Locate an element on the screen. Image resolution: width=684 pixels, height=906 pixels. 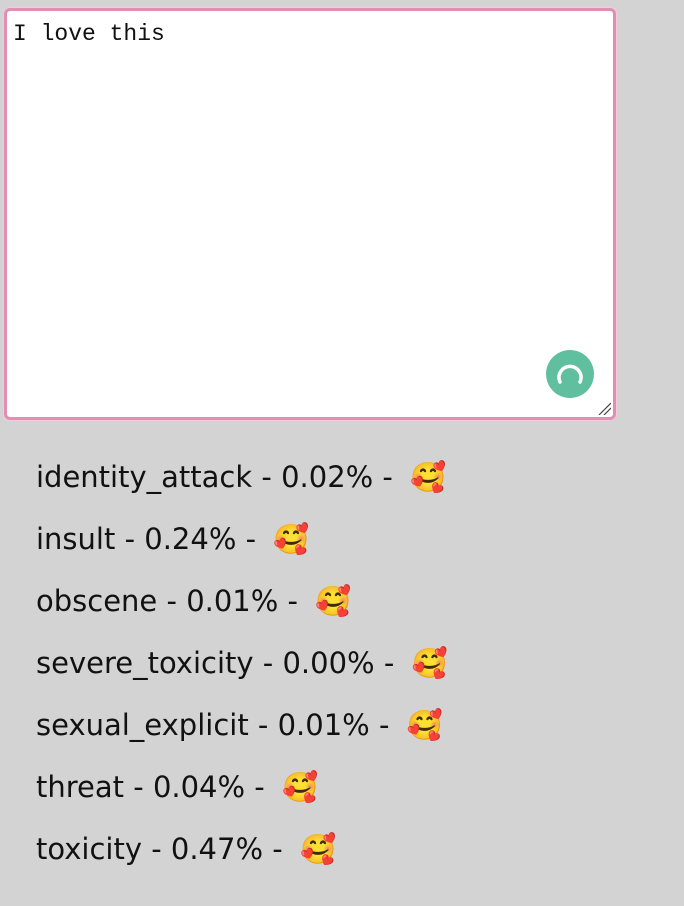
result-row-toxicity: toxicity - 0.47% - 🥰 is located at coordinates (242, 849).